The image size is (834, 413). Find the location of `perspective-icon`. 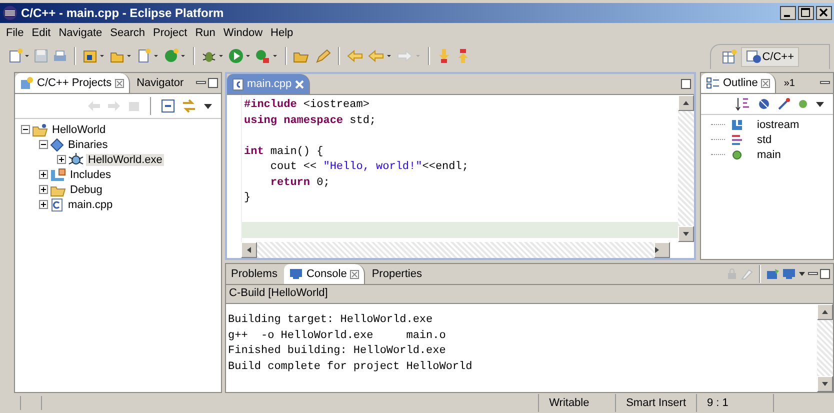

perspective-icon is located at coordinates (754, 57).